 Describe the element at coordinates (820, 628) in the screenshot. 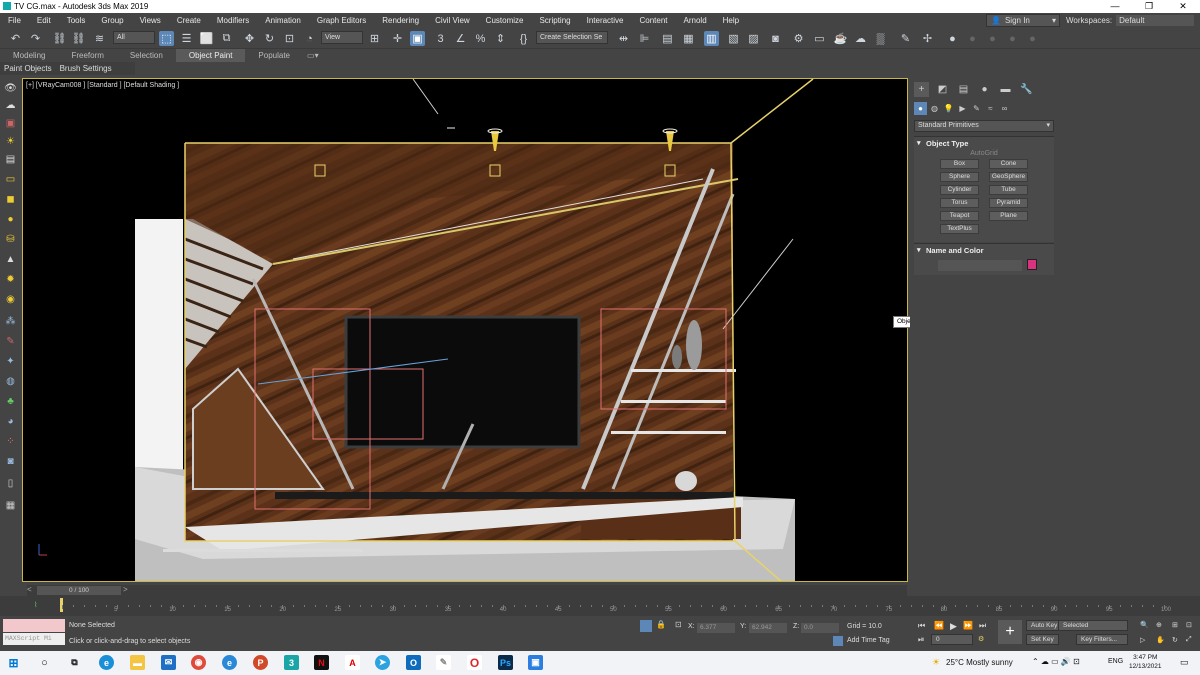

I see `z-coordinate-field: 0.0` at that location.